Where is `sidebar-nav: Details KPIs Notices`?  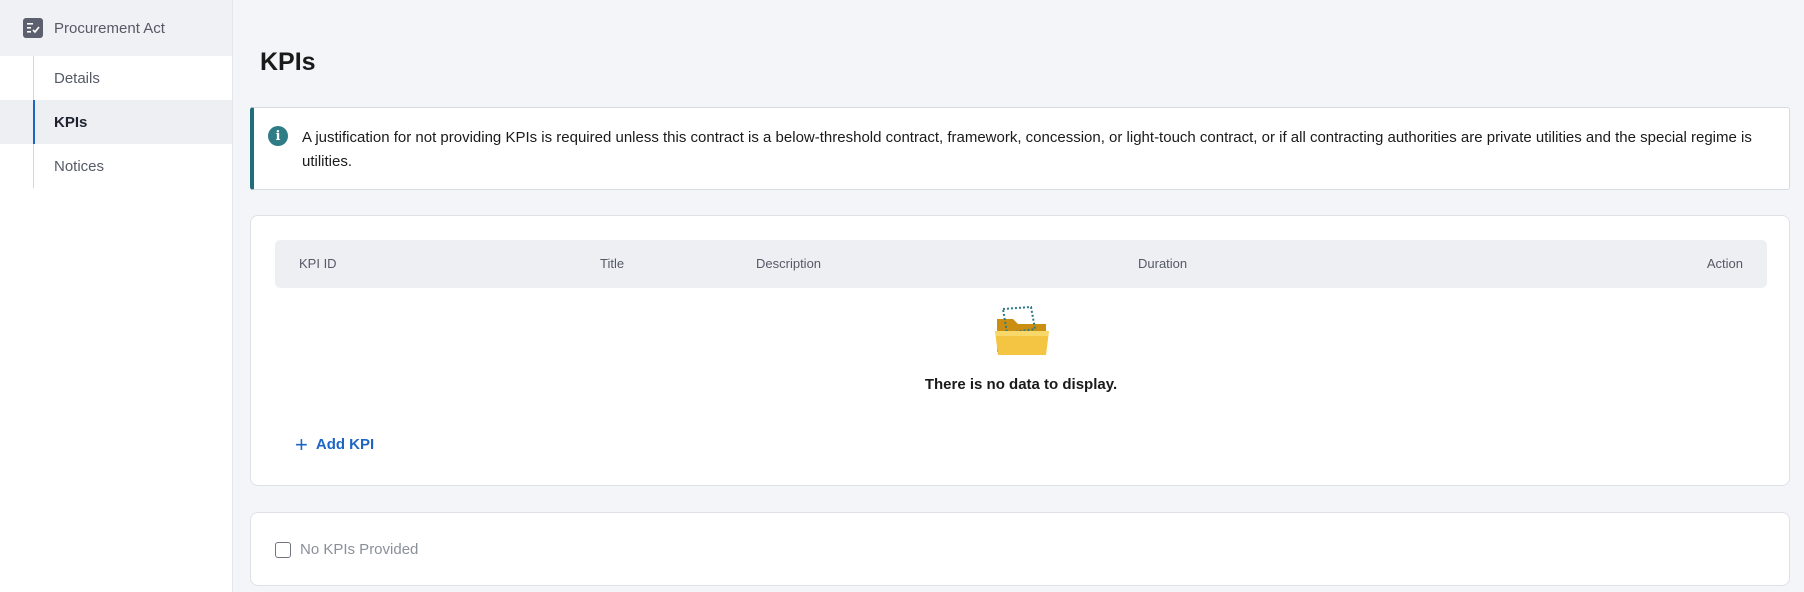
sidebar-nav: Details KPIs Notices is located at coordinates (116, 122).